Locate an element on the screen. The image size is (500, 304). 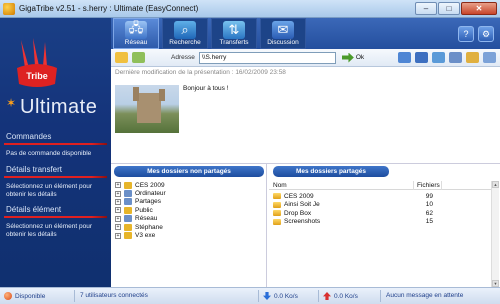
grid-view-icon is located at coordinates (489, 57).